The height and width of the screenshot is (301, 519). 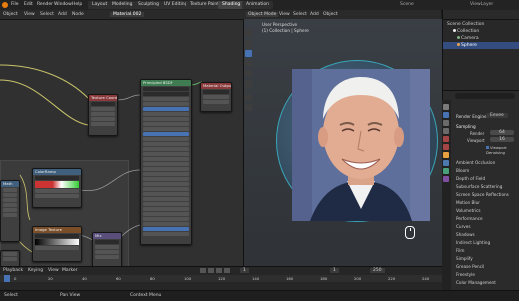 What do you see at coordinates (460, 250) in the screenshot?
I see `section-film: Film` at bounding box center [460, 250].